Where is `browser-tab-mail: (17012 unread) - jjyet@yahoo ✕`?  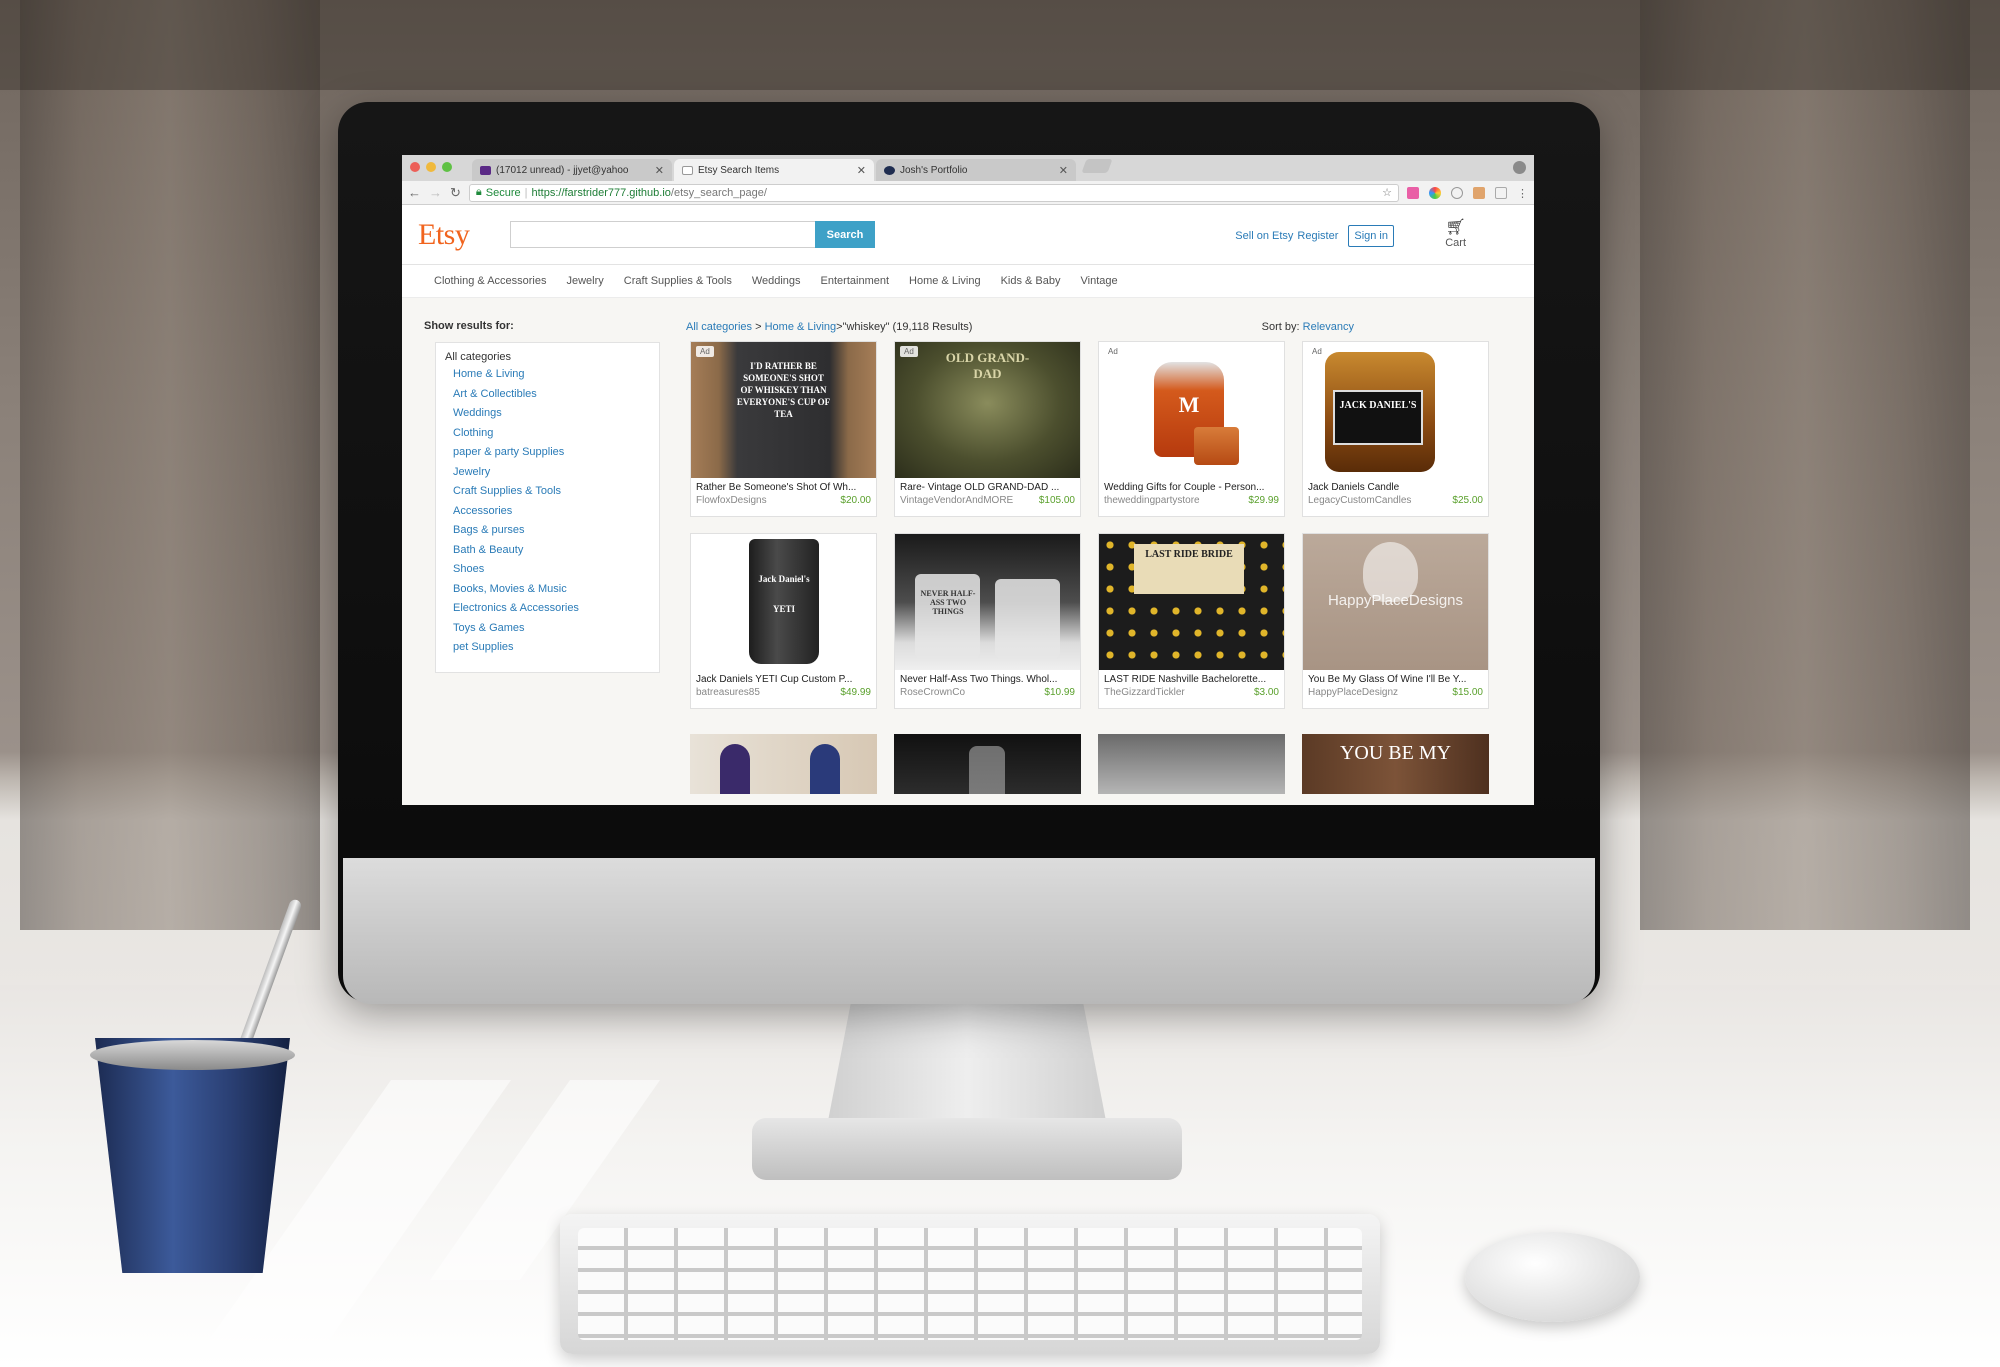
browser-tab-mail: (17012 unread) - jjyet@yahoo ✕ is located at coordinates (572, 170).